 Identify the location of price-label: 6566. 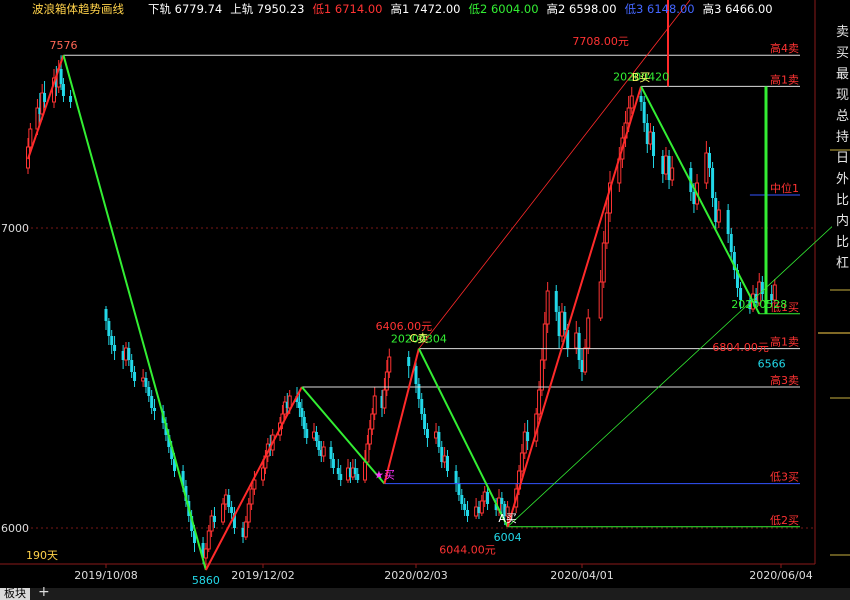
(772, 364).